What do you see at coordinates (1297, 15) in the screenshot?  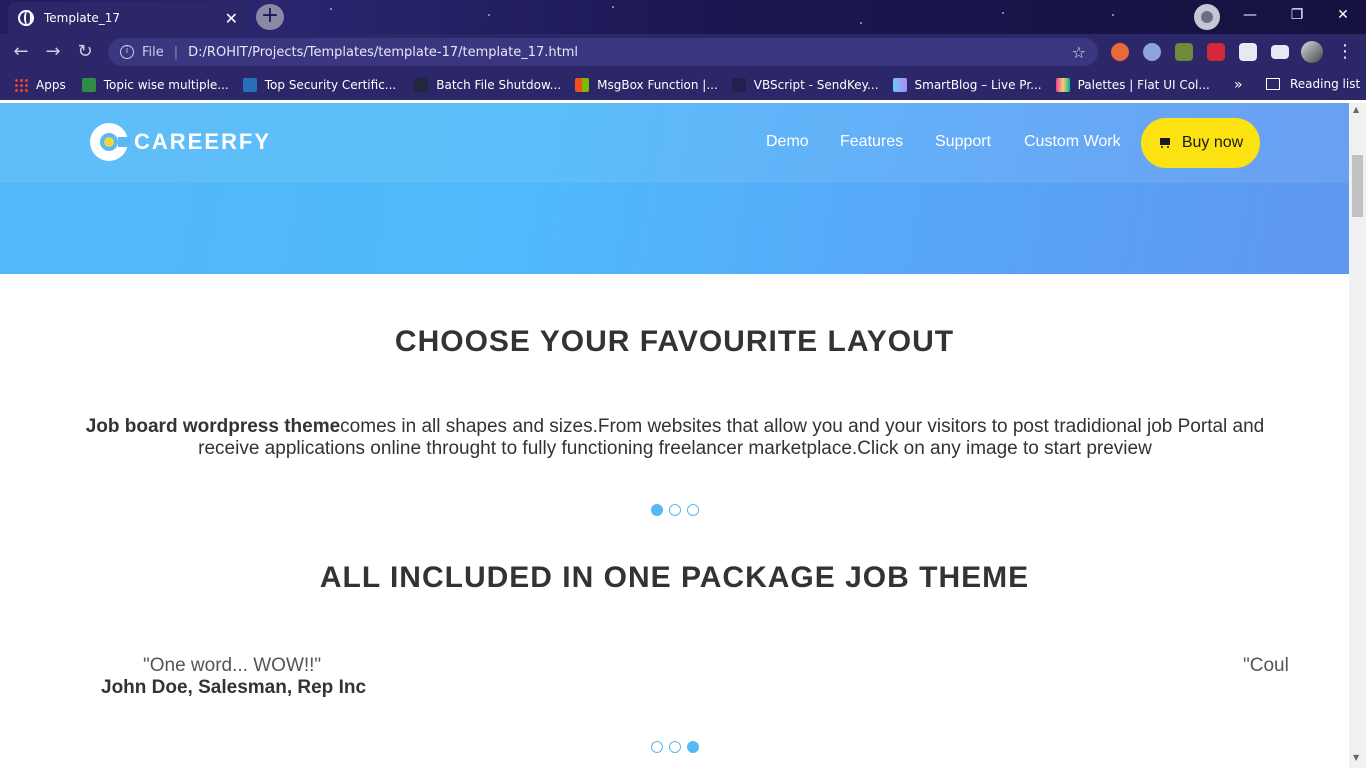 I see `restore-button: ❐` at bounding box center [1297, 15].